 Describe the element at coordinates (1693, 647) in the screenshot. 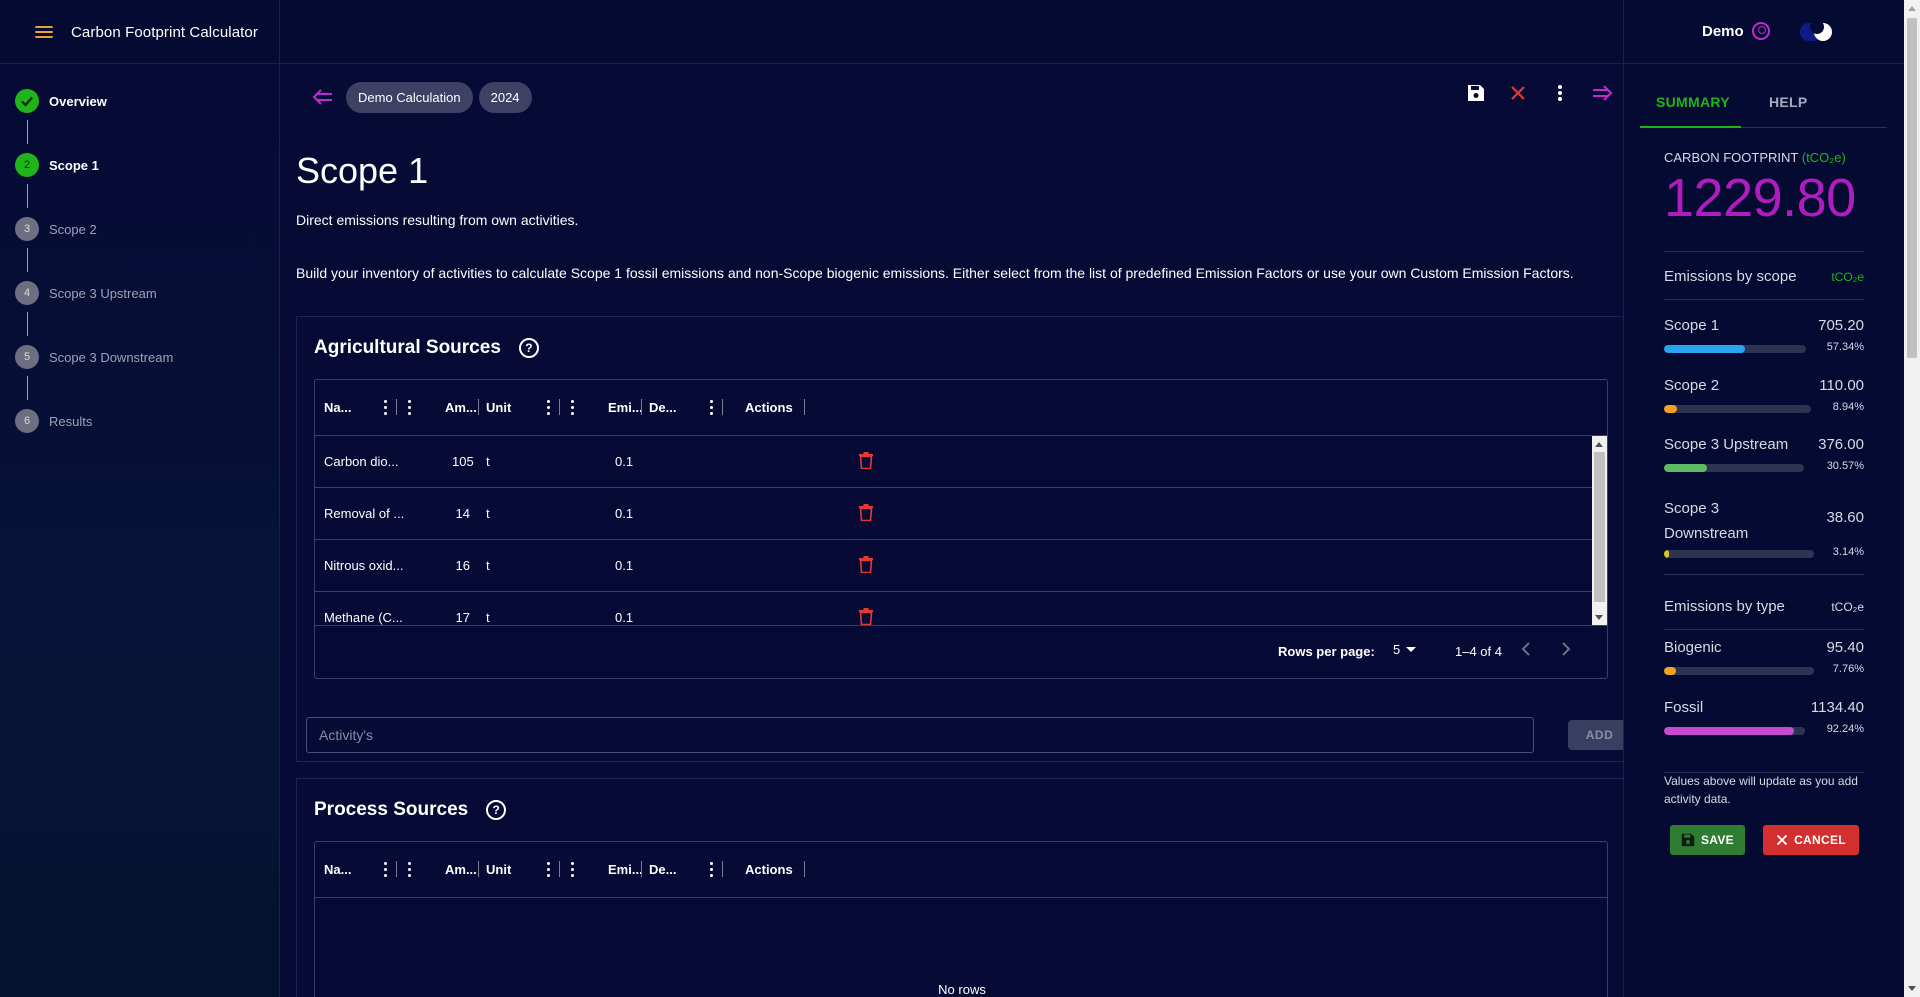

I see `type-label: Biogenic` at that location.